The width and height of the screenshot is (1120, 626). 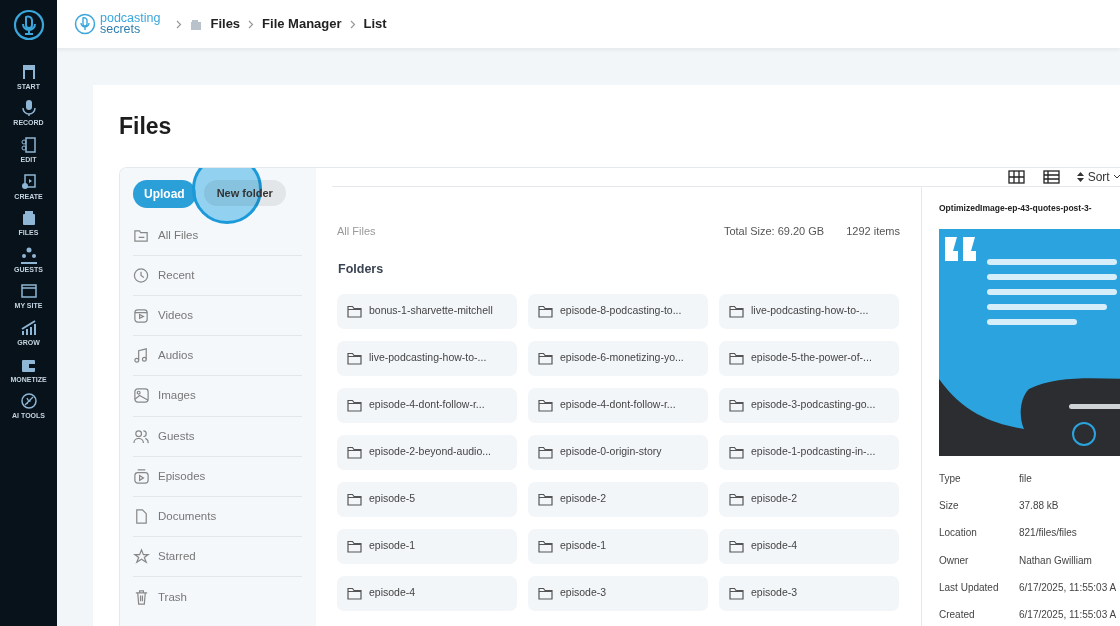 I want to click on property-value: Nathan Gwilliam, so click(x=1055, y=560).